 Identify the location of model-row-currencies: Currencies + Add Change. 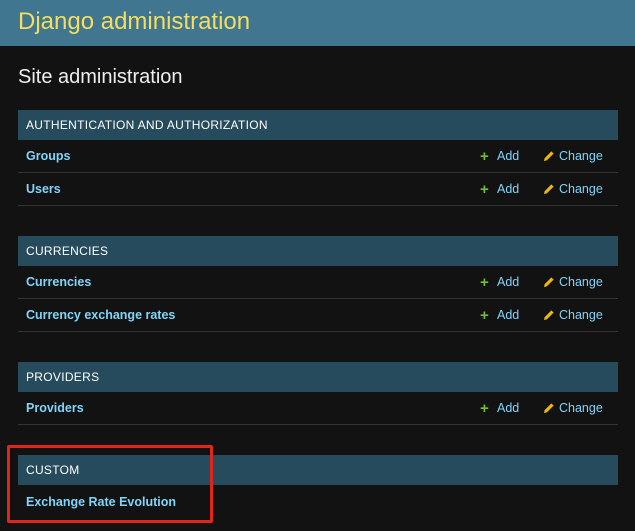
(318, 282).